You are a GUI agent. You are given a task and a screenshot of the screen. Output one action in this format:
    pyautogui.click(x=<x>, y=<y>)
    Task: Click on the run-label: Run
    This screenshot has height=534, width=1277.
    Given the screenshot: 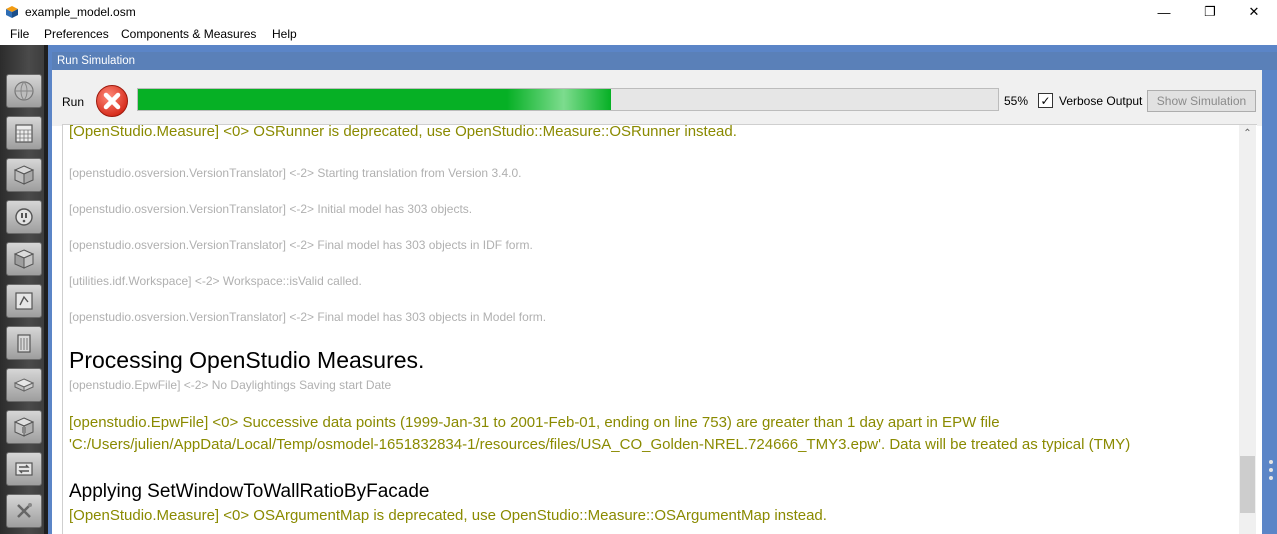 What is the action you would take?
    pyautogui.click(x=73, y=102)
    